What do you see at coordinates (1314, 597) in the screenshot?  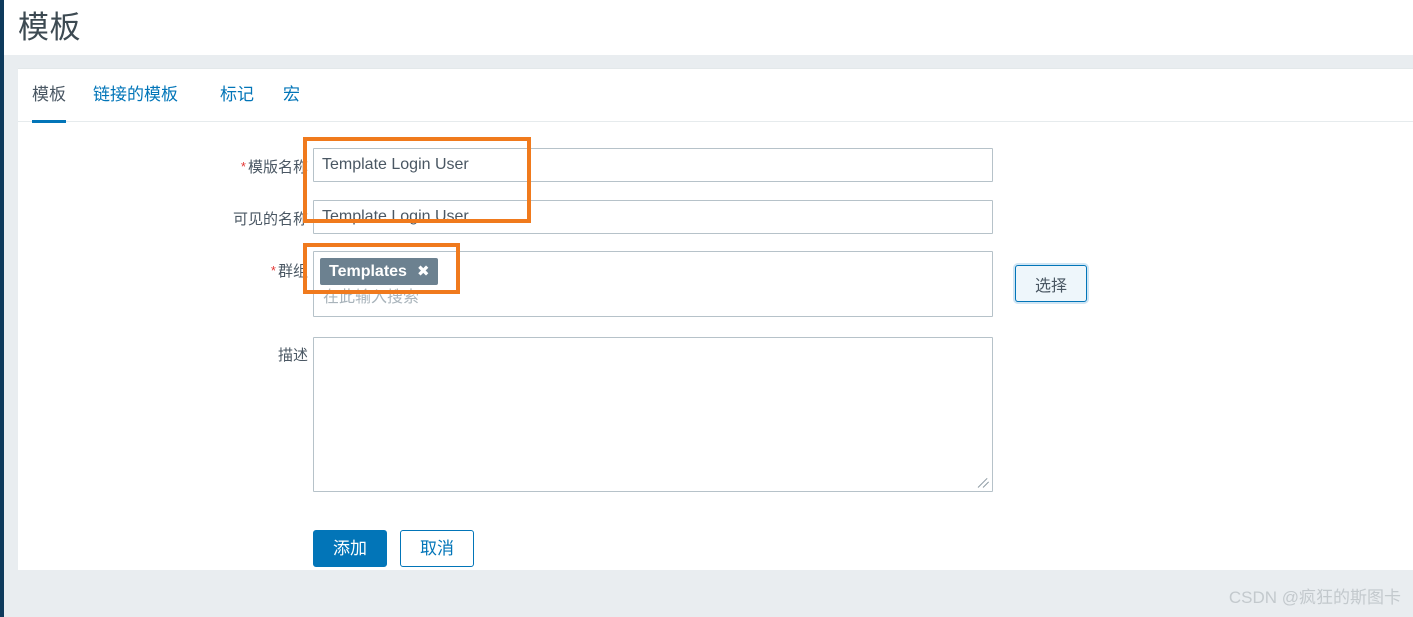 I see `watermark: CSDN @疯狂的斯图卡` at bounding box center [1314, 597].